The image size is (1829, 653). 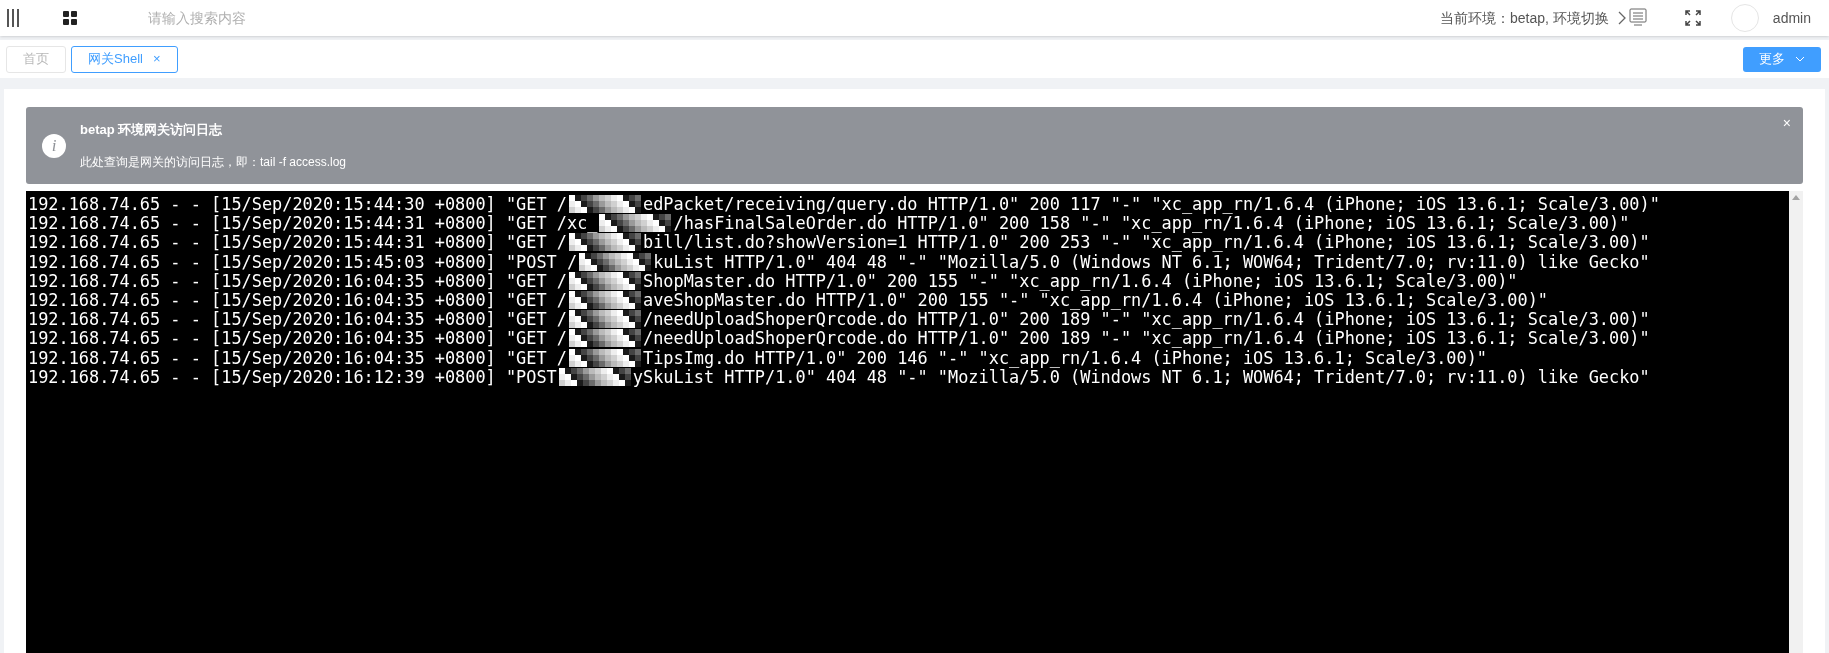 I want to click on log-line: 192.168.74.65 - - [15/Sep/2020:16:04:35 +0800] "GET / ShopMaster.do HTTP/1.0" 200 155 "-" "xc_app_rn/1.6.4 (iPhone; iOS 13.6.1; Scale/3.00)", so click(x=773, y=281).